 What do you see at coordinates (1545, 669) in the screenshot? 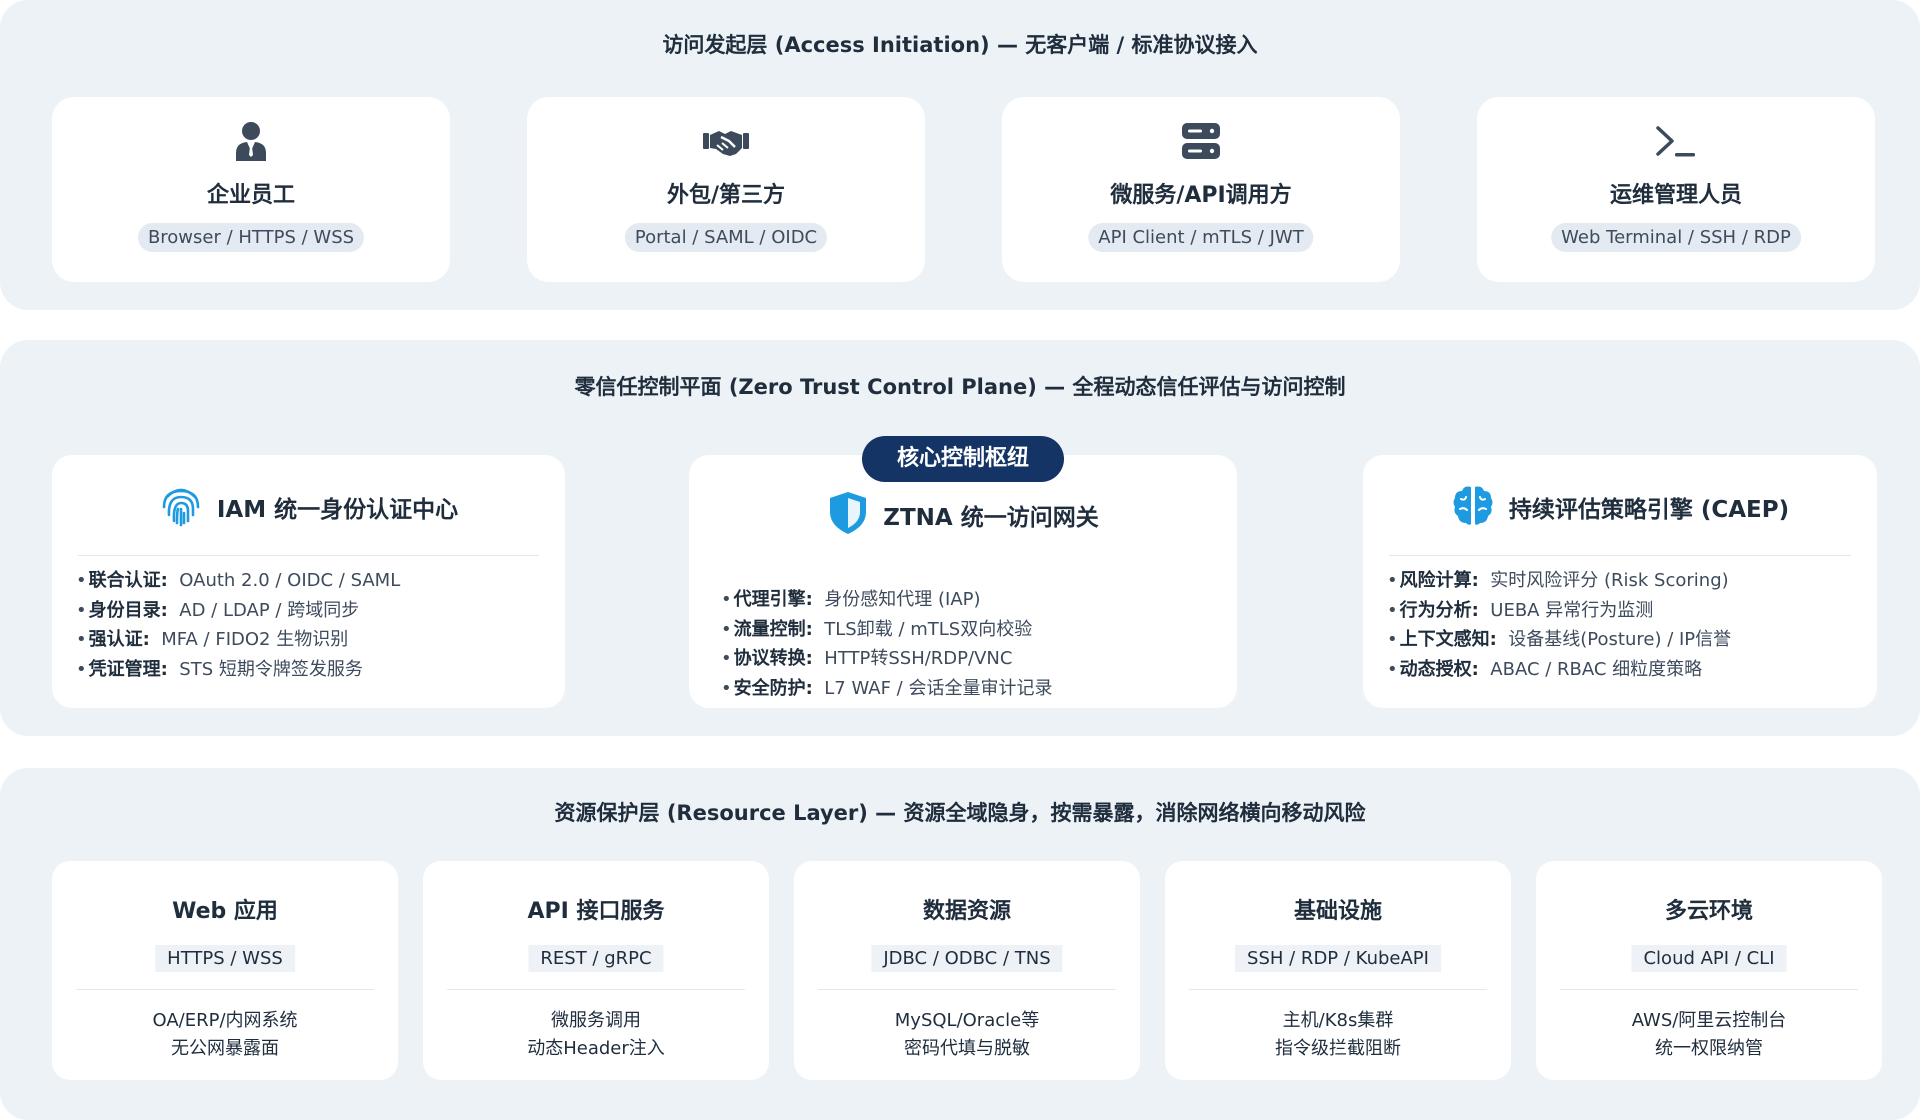
I see `list-item: • 动态授权: ABAC / RBAC 细粒度策略` at bounding box center [1545, 669].